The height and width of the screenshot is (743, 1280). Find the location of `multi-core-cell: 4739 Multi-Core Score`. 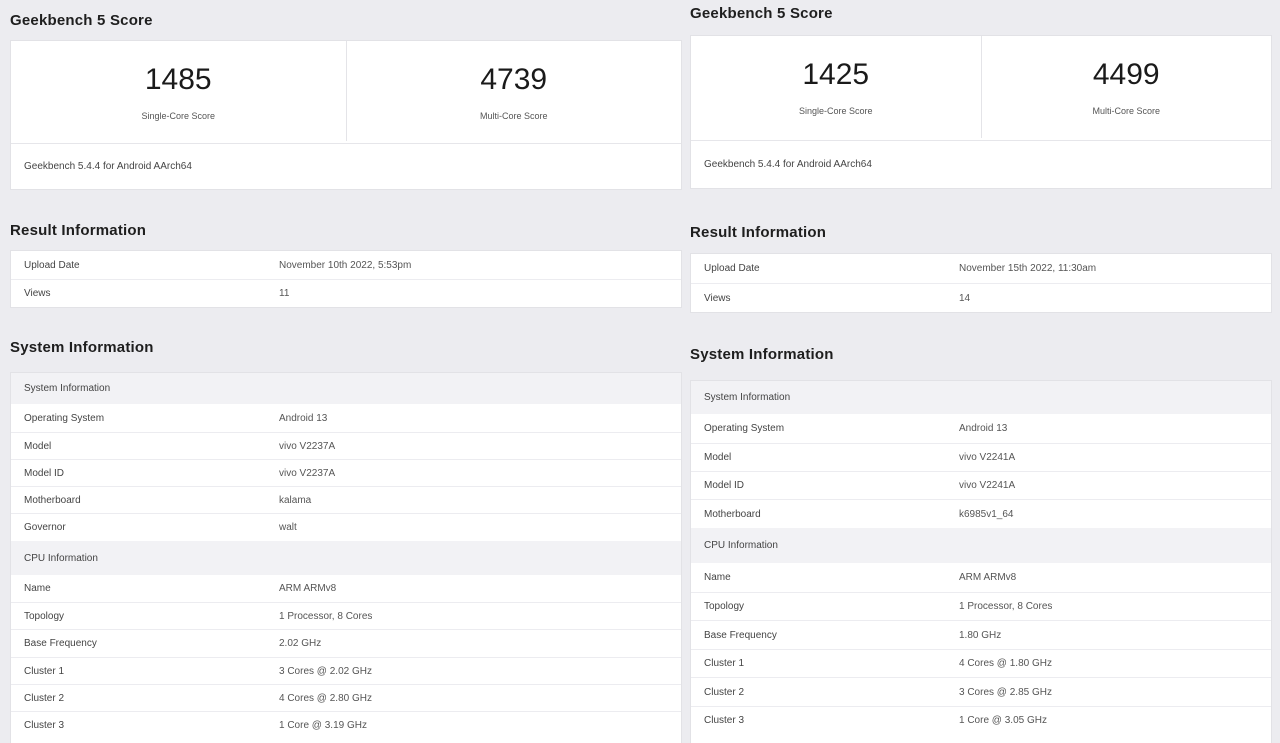

multi-core-cell: 4739 Multi-Core Score is located at coordinates (513, 91).